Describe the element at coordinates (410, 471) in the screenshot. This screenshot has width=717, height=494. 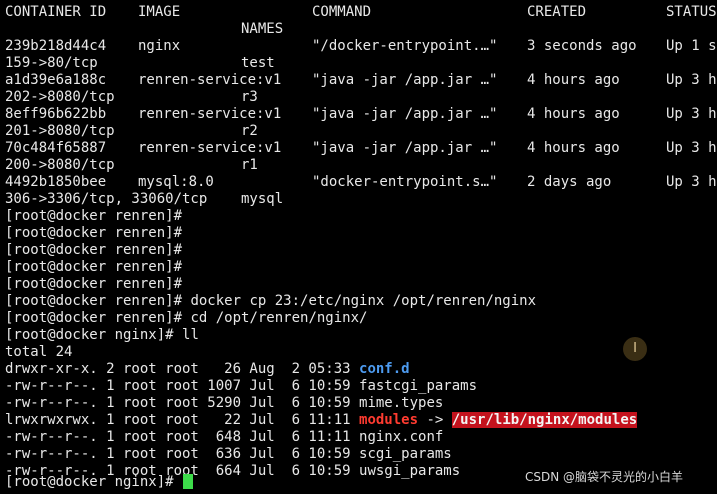
I see `file-name: uwsgi_params` at that location.